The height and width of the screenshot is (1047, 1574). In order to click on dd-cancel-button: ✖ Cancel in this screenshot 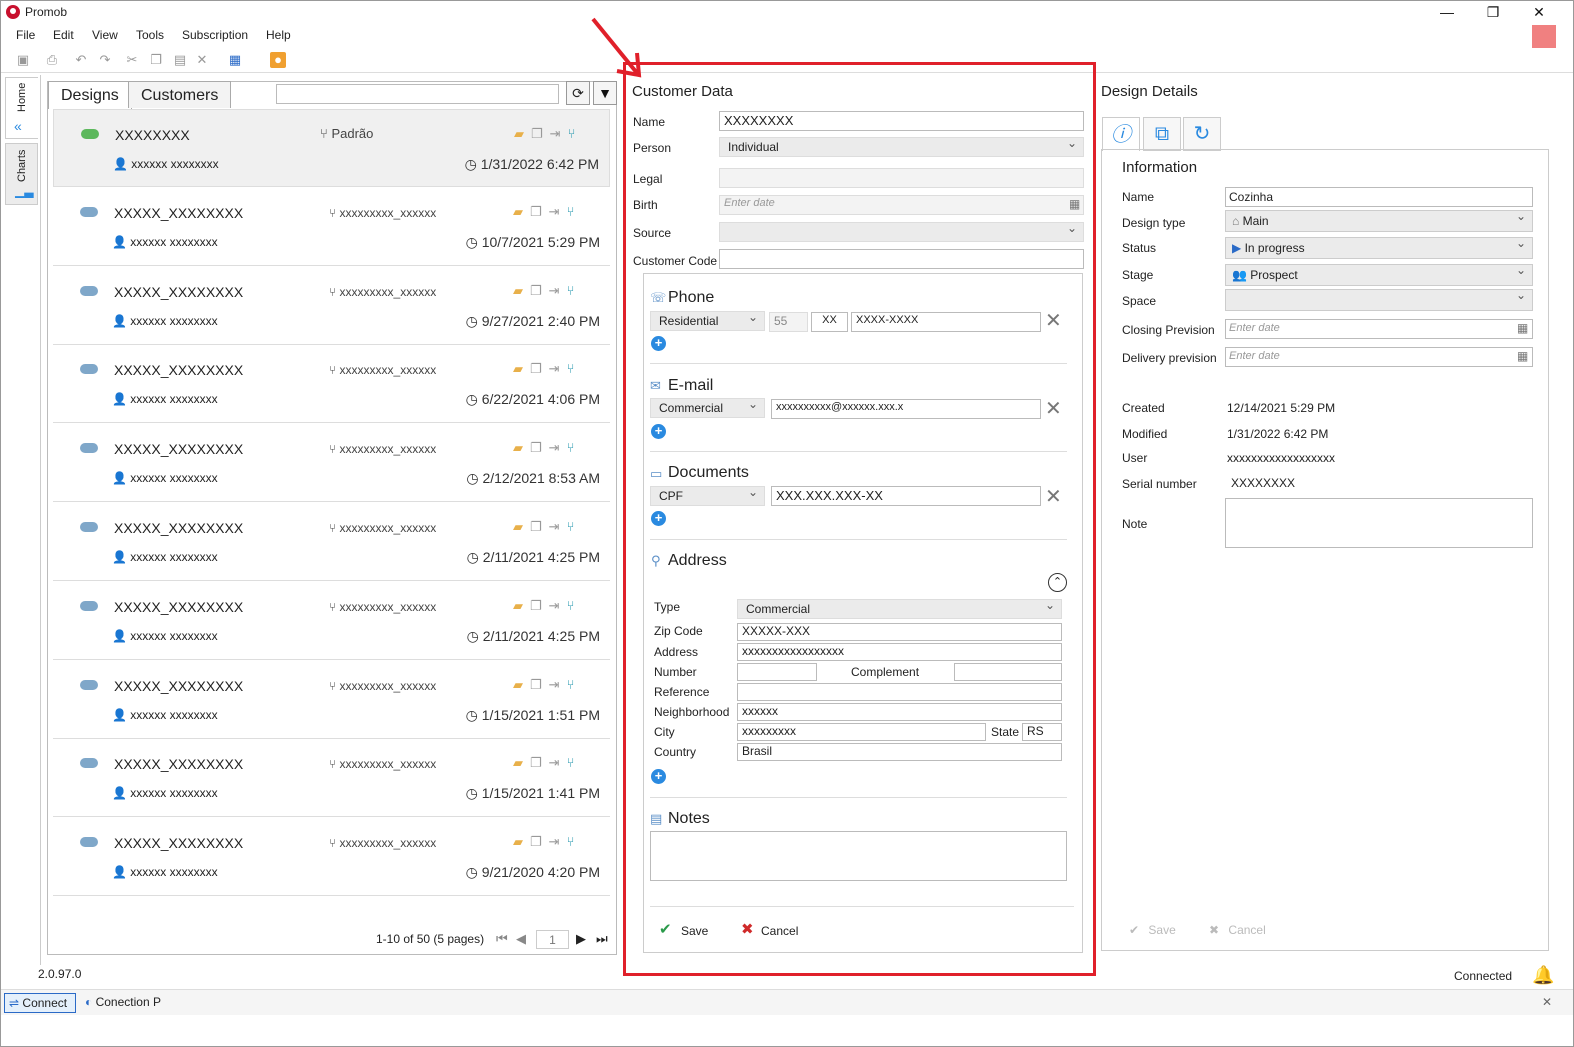, I will do `click(1244, 932)`.